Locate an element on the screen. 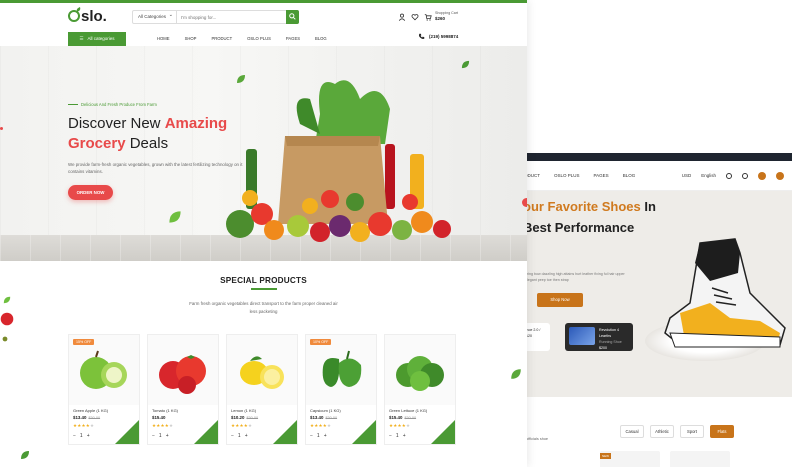  menu-icon: ☰ is located at coordinates (81, 38).